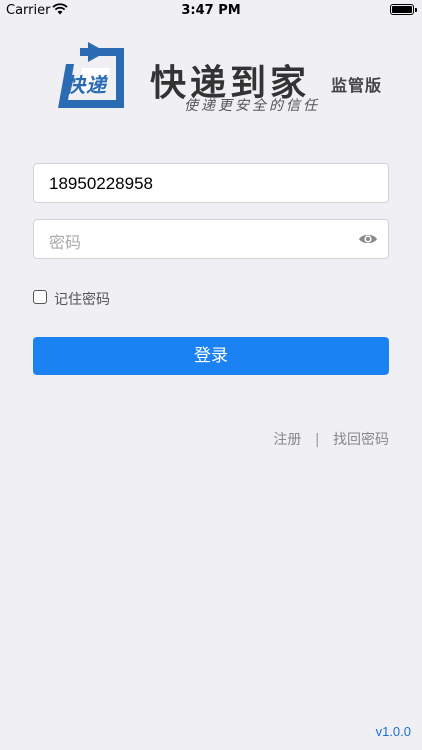 The image size is (422, 750). I want to click on phone-input: 18950228958, so click(211, 183).